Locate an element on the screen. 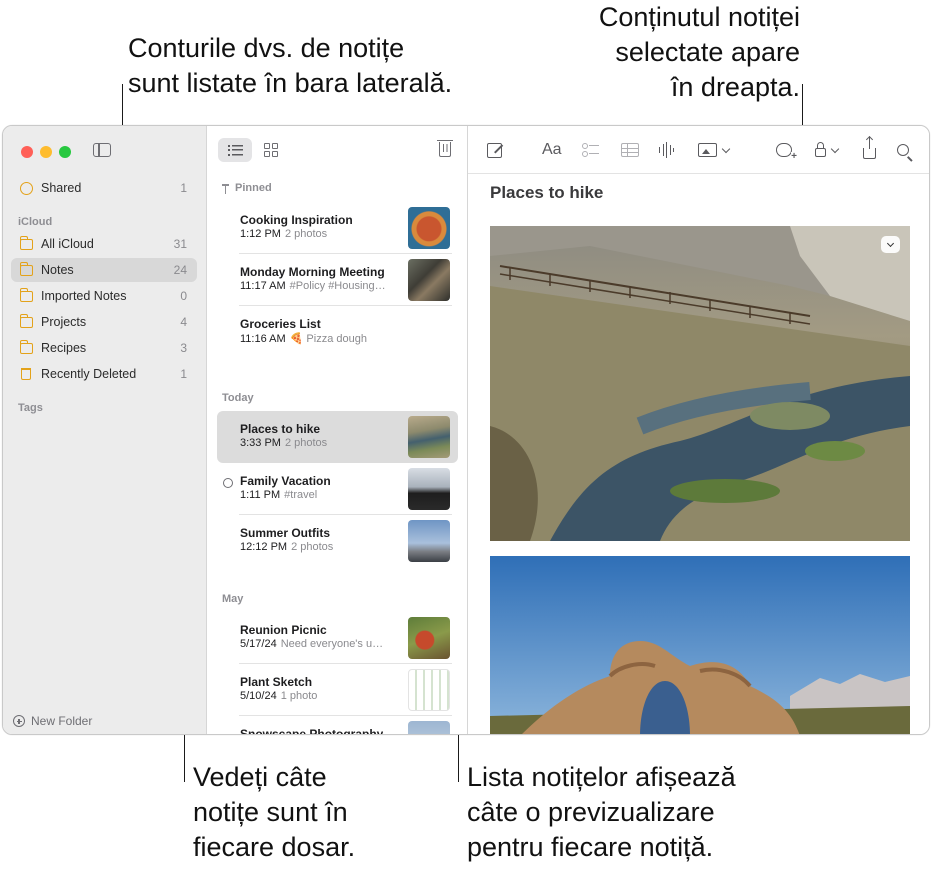 This screenshot has width=931, height=870. note-row: Summer Outfits 12:12 PM 2 photos is located at coordinates (337, 541).